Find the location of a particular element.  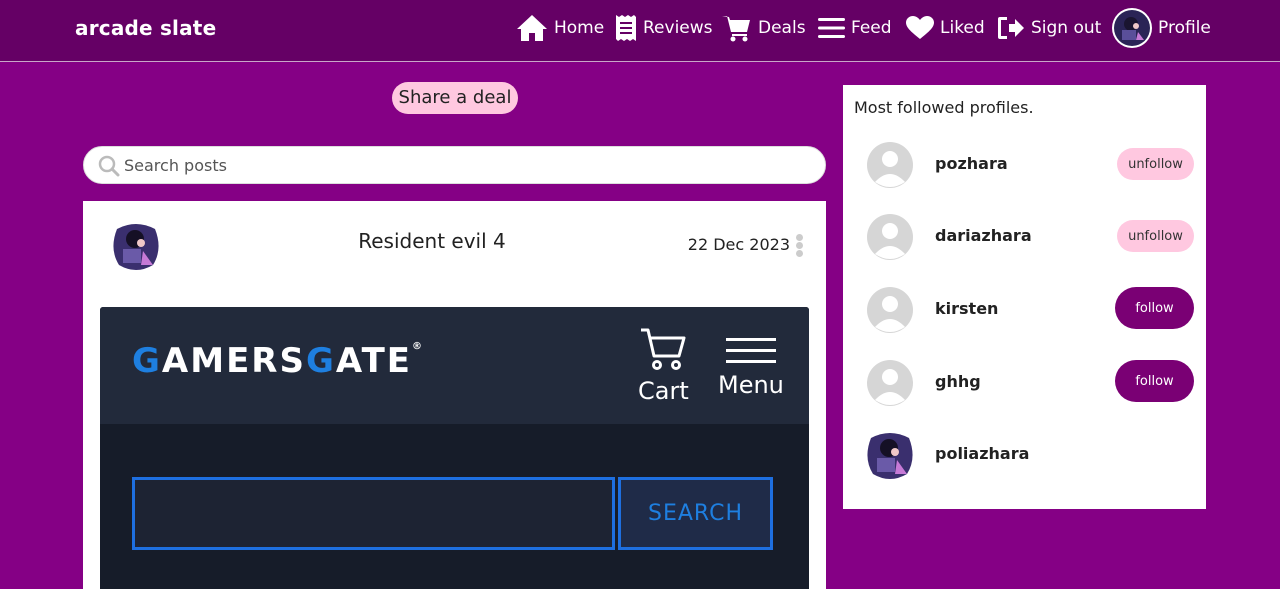

nav-home-label: Home is located at coordinates (579, 28).